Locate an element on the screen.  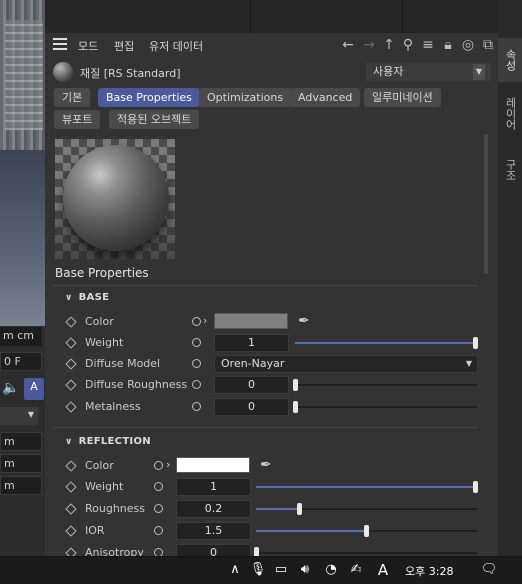
menu-user-data: 유저 데이터 is located at coordinates (176, 46).